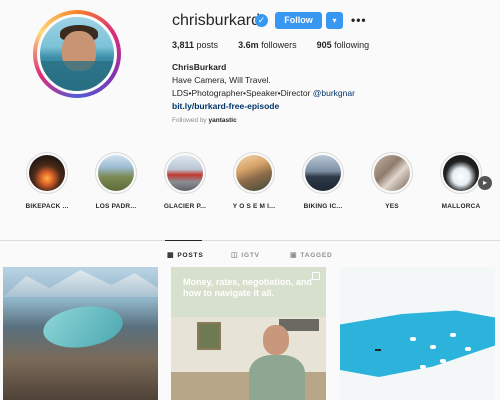 This screenshot has width=500, height=400. I want to click on active-tab-indicator, so click(183, 240).